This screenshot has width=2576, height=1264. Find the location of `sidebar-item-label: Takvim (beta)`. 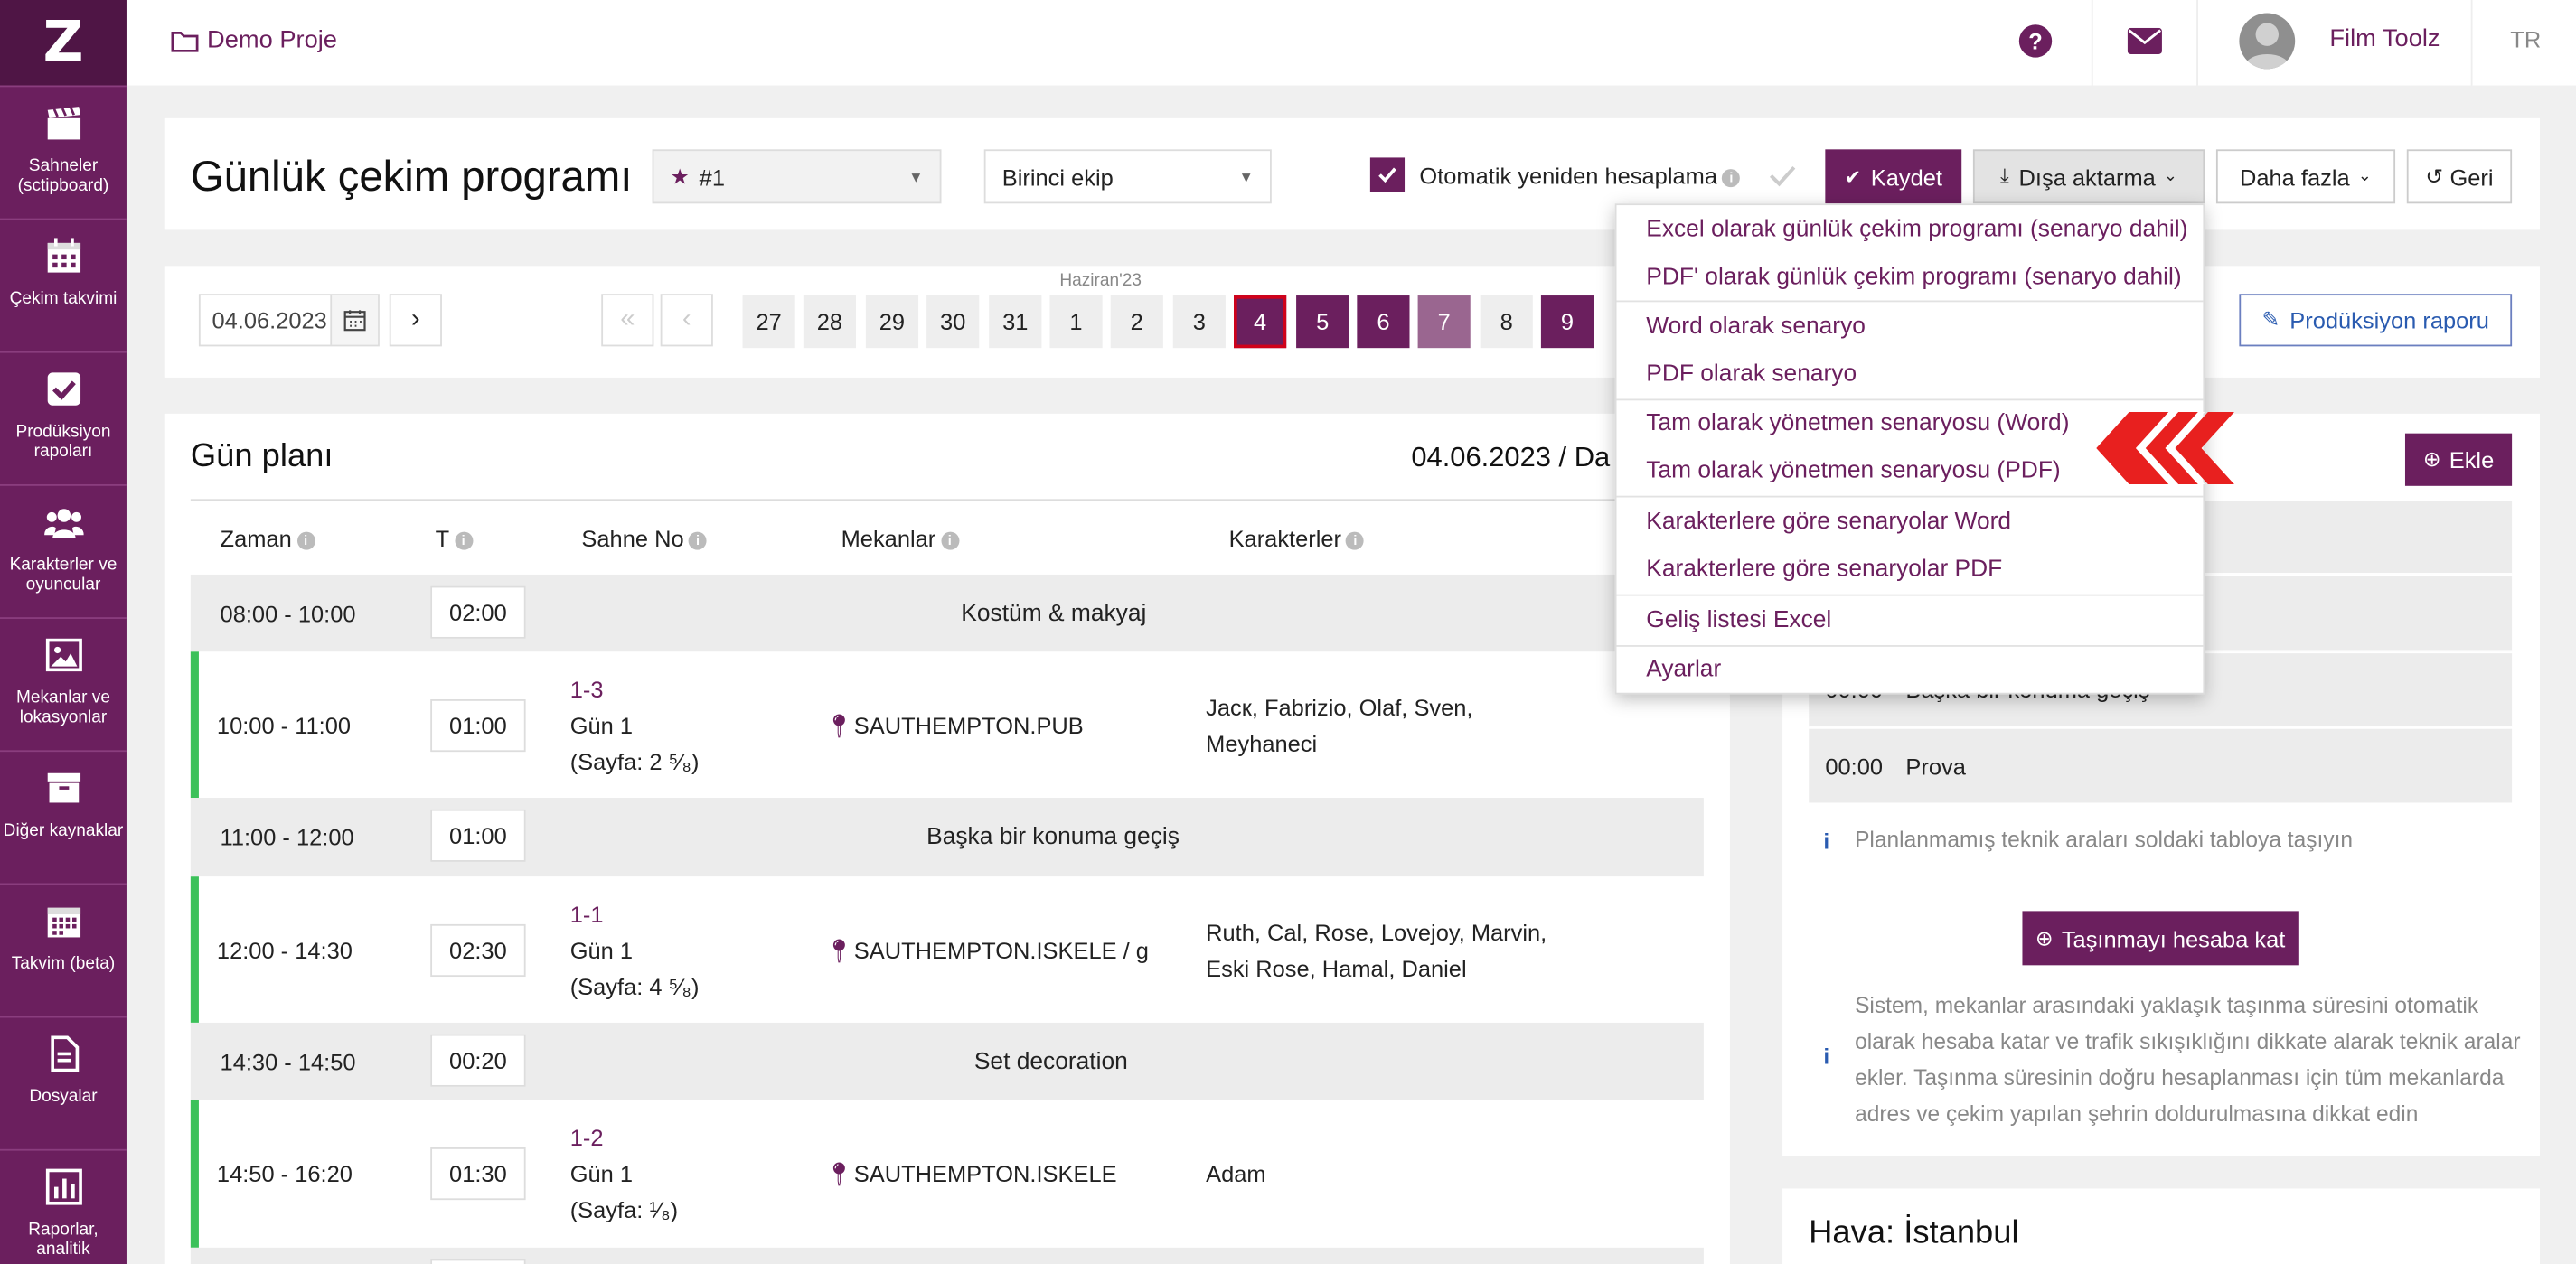

sidebar-item-label: Takvim (beta) is located at coordinates (63, 963).